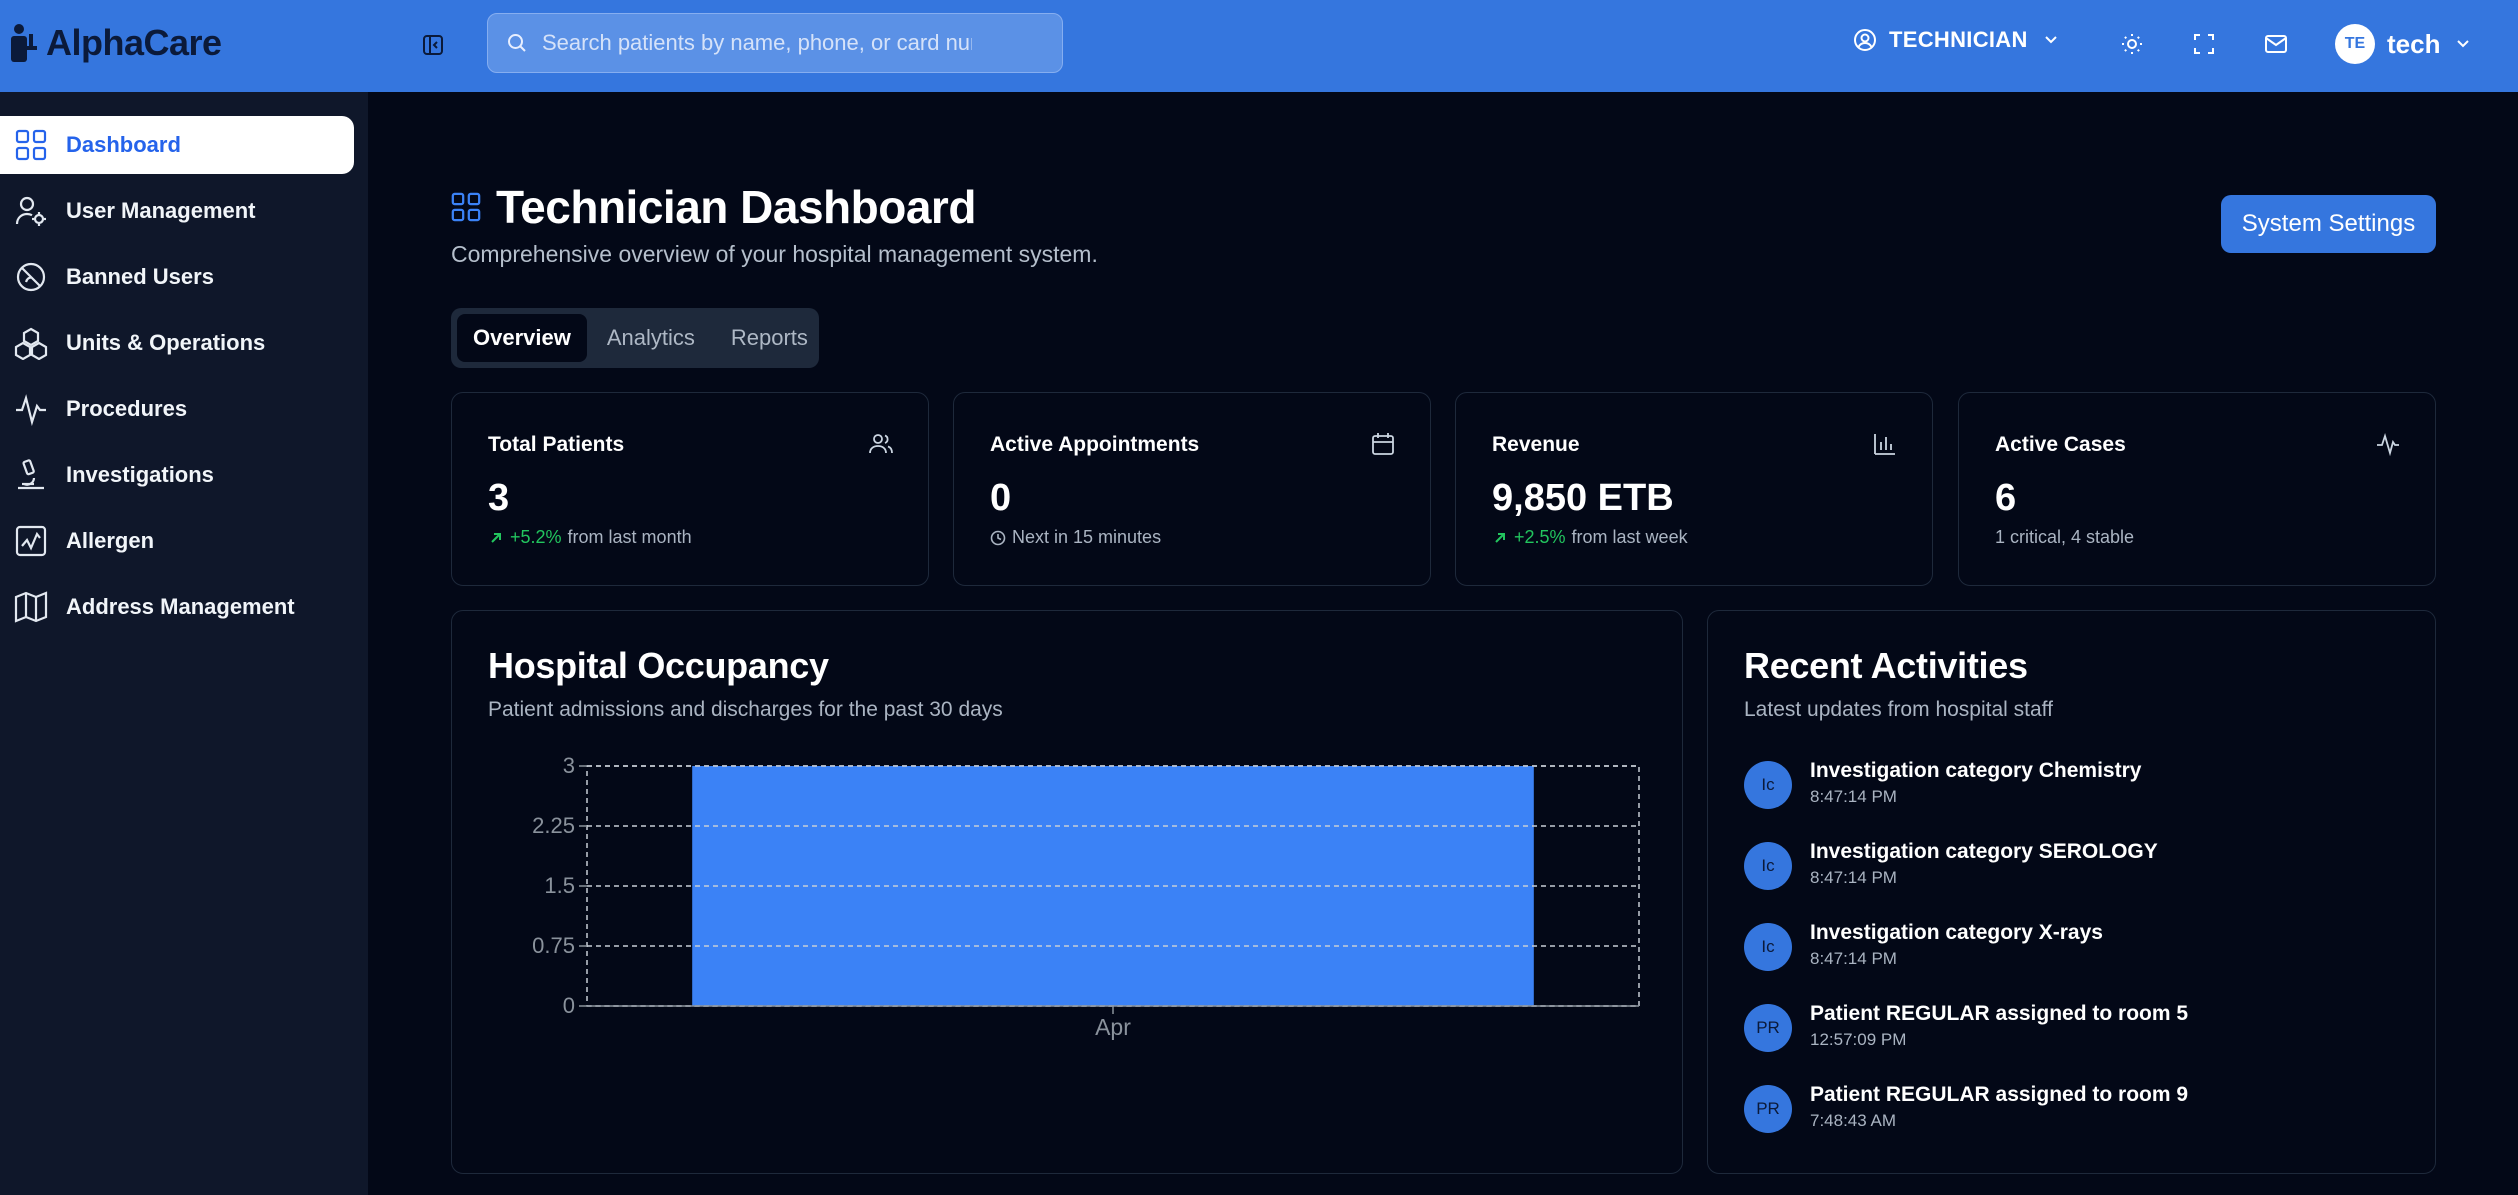  I want to click on sidebar-item-label: Units & Operations, so click(166, 342).